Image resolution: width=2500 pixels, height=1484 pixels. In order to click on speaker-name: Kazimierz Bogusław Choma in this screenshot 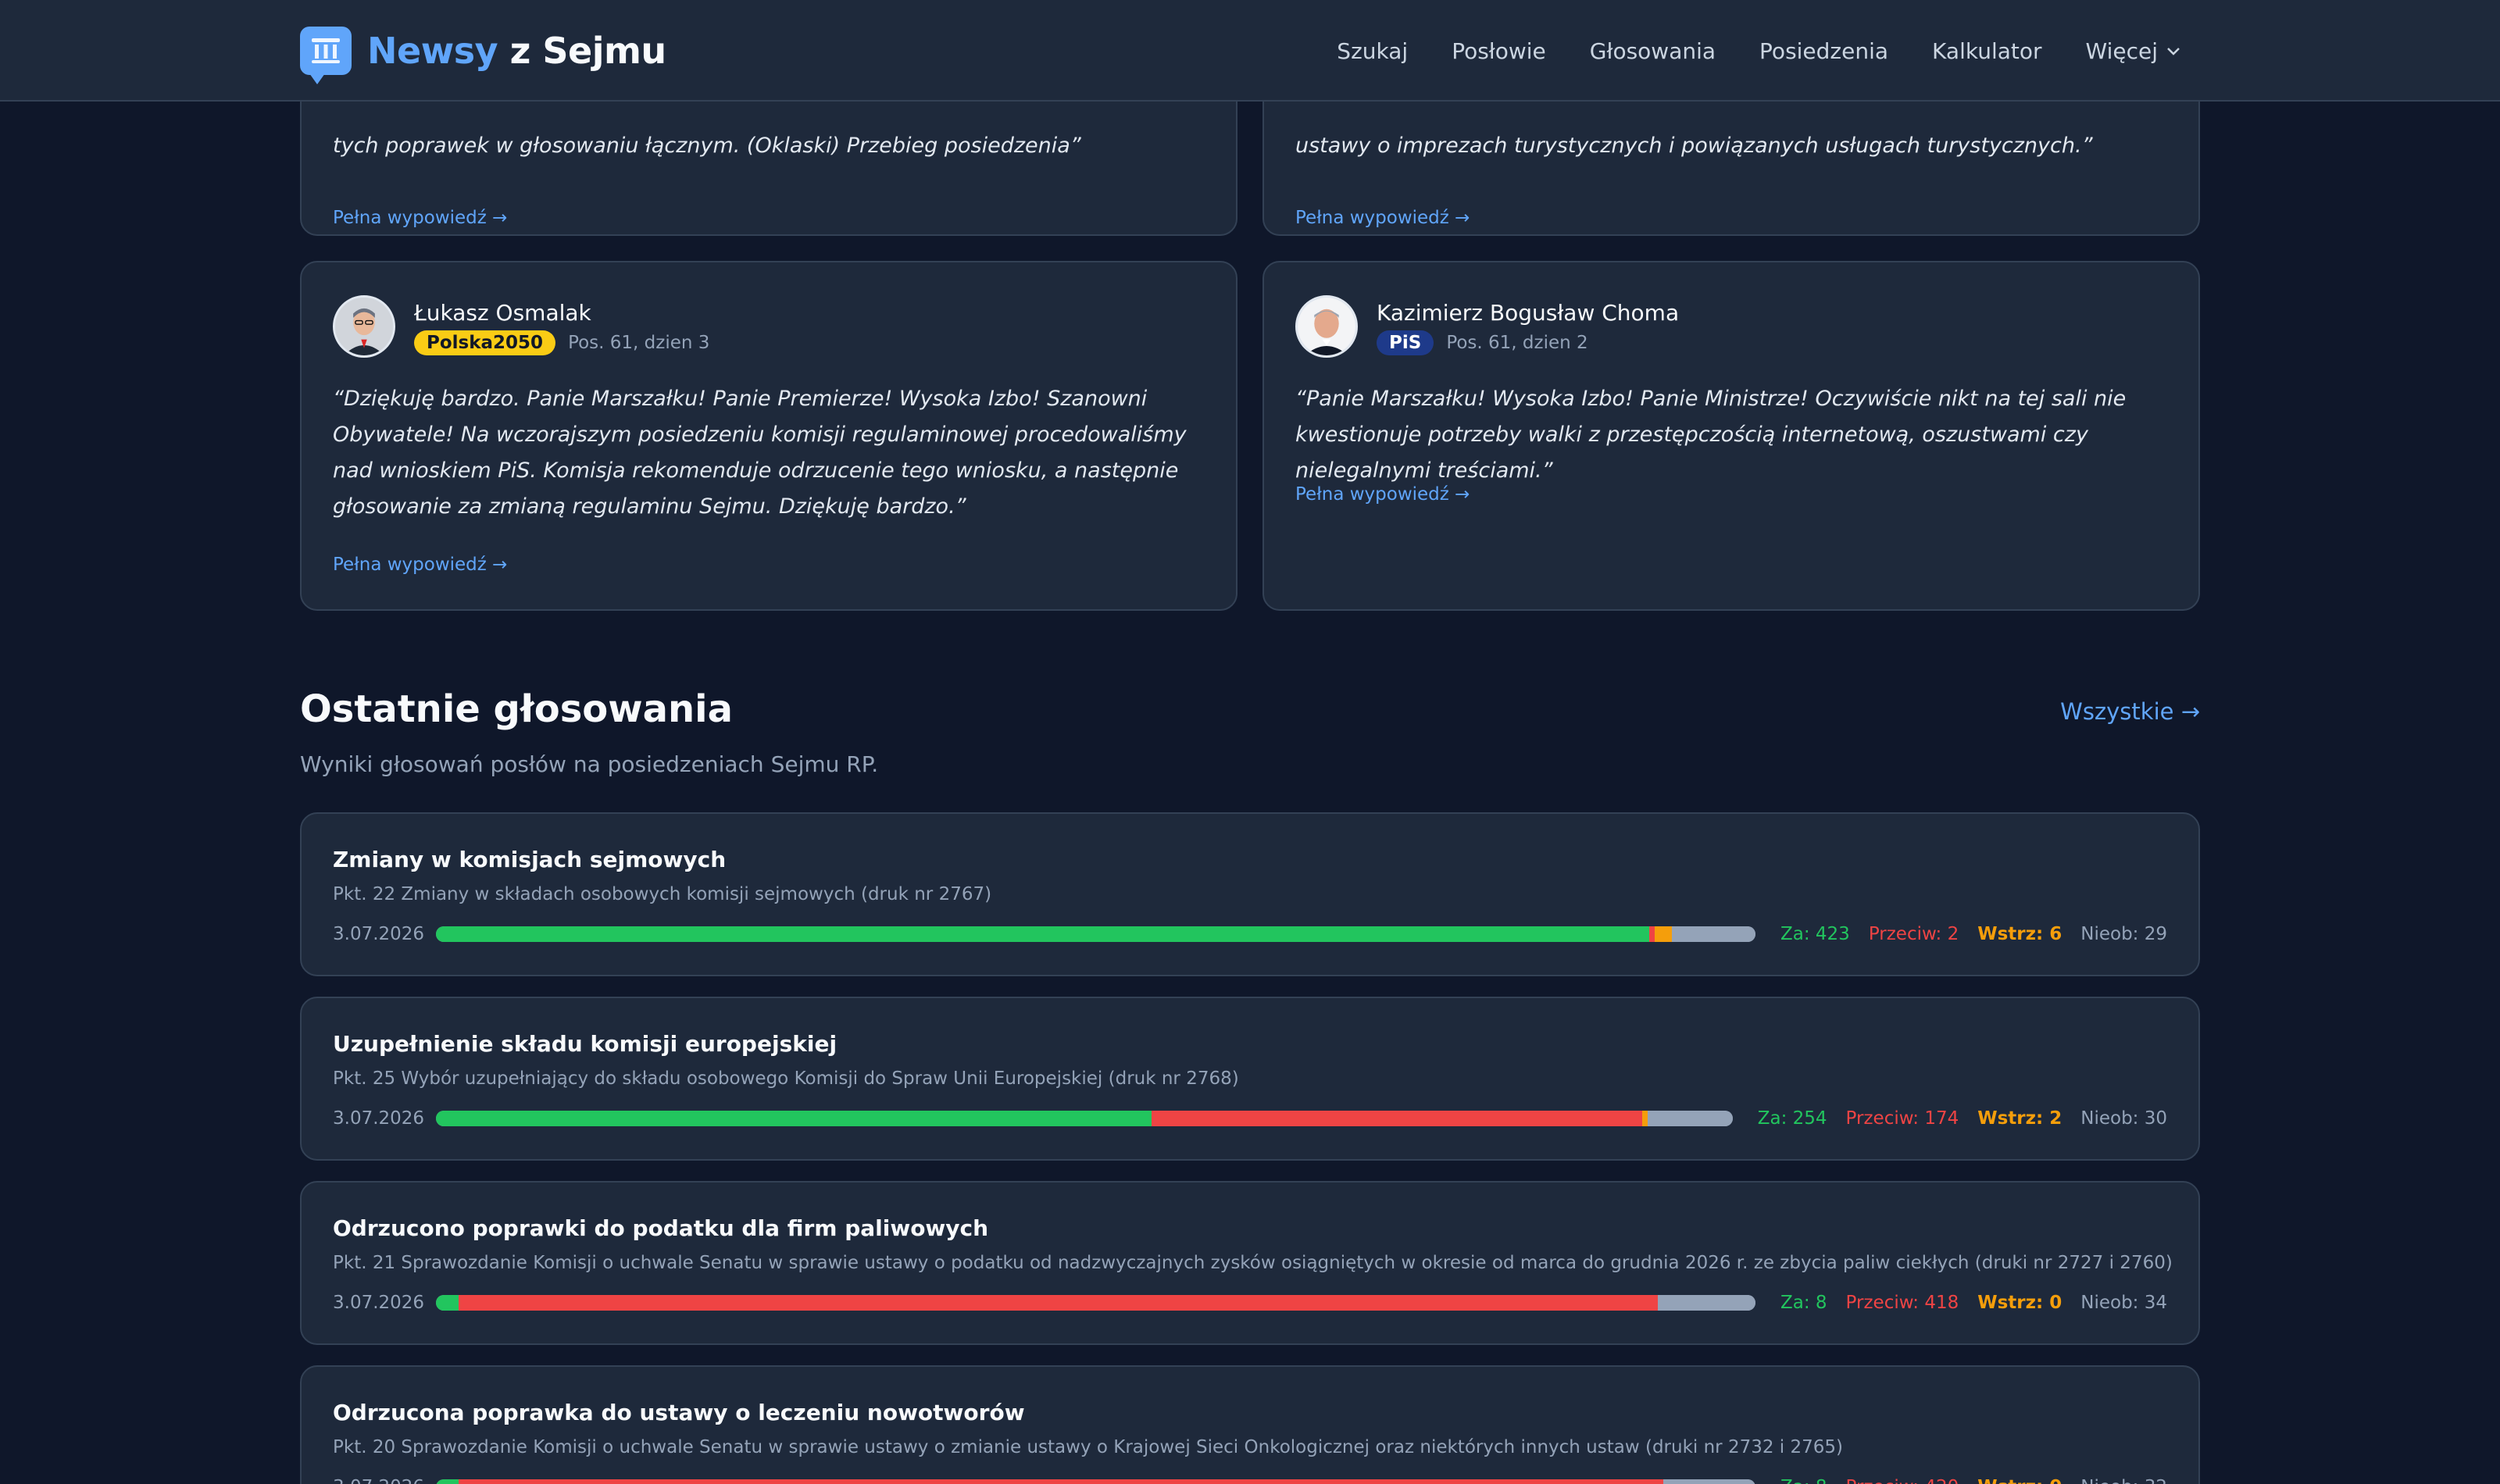, I will do `click(1528, 313)`.